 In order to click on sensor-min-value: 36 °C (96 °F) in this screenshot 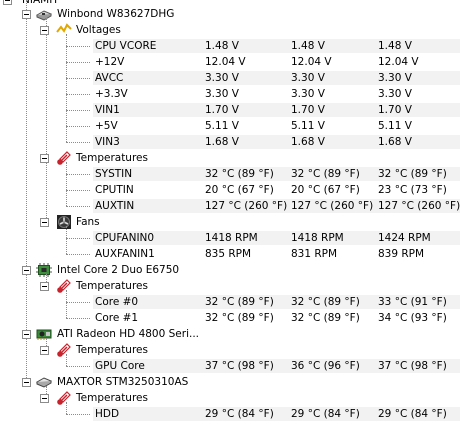, I will do `click(325, 366)`.